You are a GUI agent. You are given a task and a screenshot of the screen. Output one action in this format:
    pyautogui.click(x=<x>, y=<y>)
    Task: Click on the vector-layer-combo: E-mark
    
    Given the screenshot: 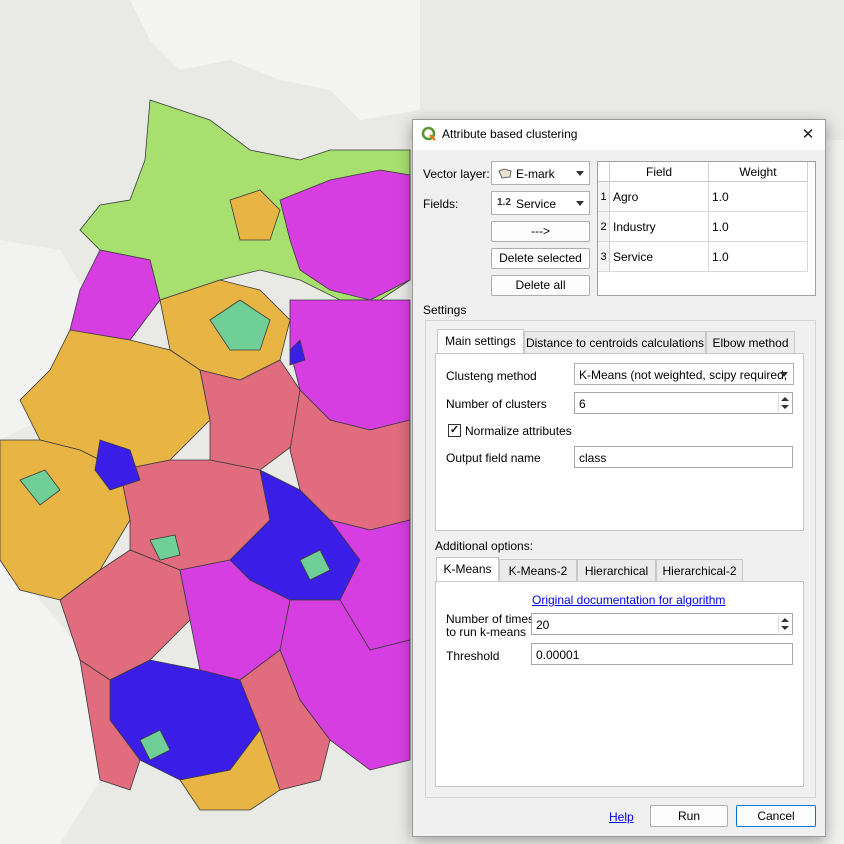 What is the action you would take?
    pyautogui.click(x=540, y=173)
    